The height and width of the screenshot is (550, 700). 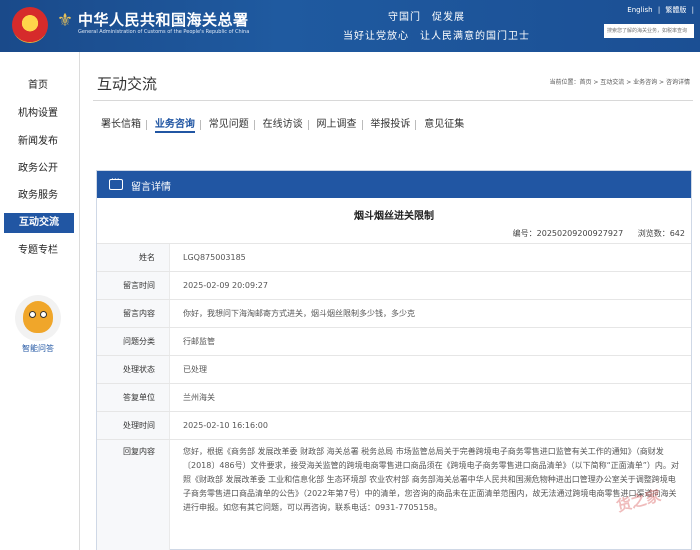 I want to click on sidebar-item-organization: 机构设置, so click(x=38, y=114).